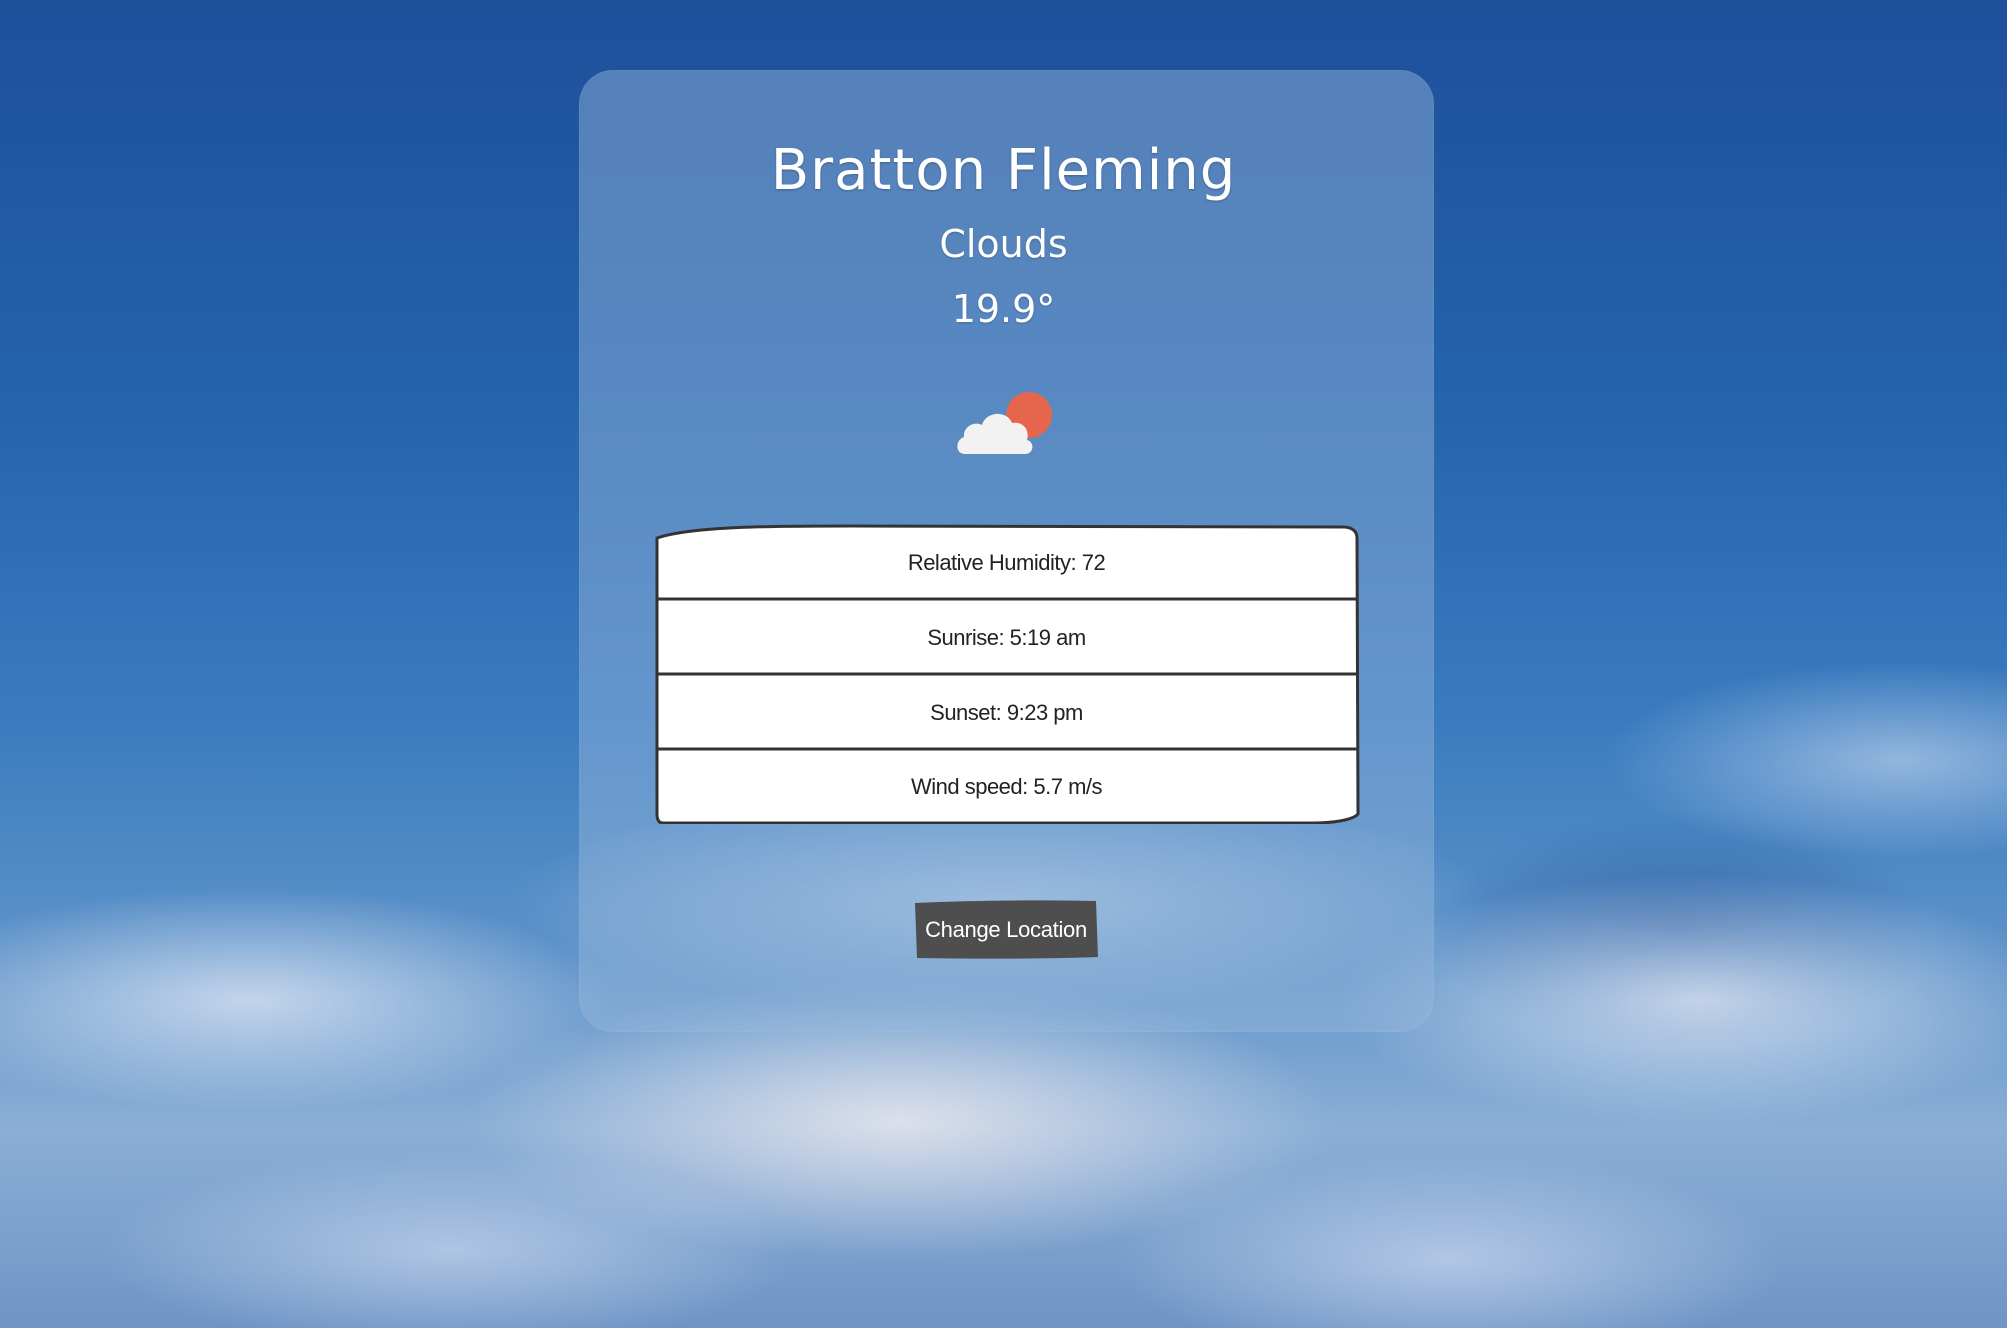 This screenshot has width=2007, height=1328. Describe the element at coordinates (1003, 309) in the screenshot. I see `temperature: 19.9°` at that location.